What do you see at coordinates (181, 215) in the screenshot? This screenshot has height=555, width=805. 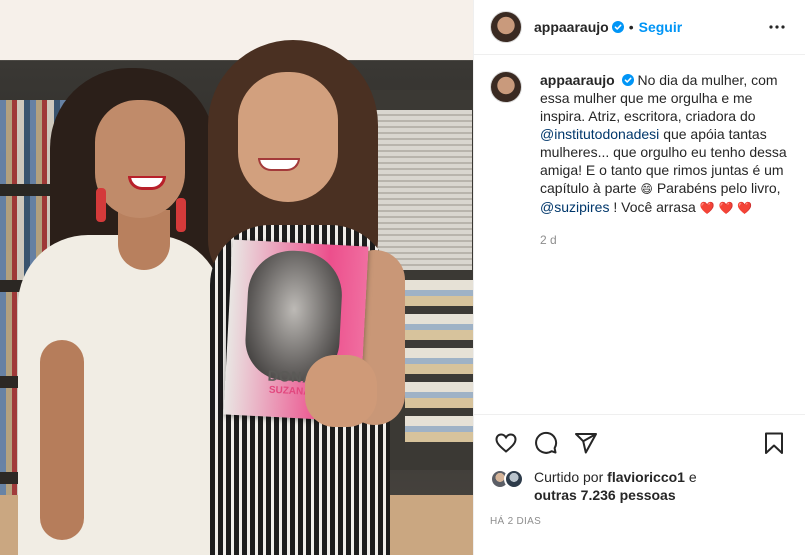 I see `earring-right` at bounding box center [181, 215].